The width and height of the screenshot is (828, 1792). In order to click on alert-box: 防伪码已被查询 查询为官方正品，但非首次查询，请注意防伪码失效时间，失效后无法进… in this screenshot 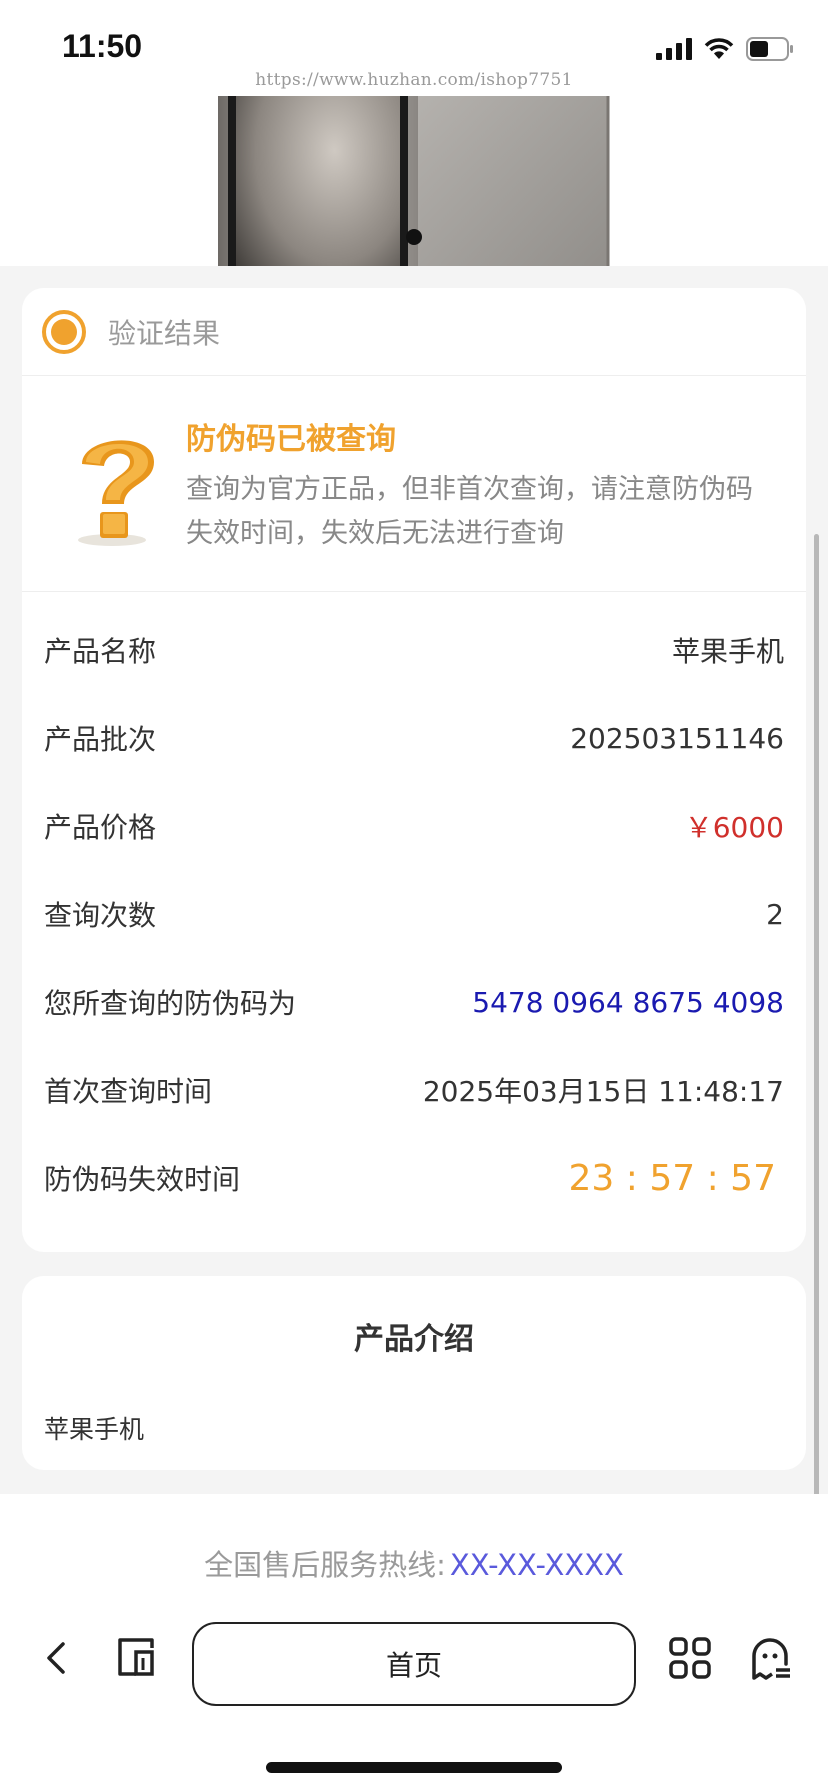, I will do `click(414, 484)`.